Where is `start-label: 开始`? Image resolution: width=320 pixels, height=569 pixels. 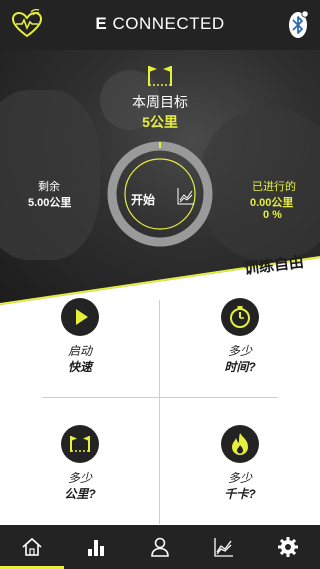 start-label: 开始 is located at coordinates (143, 200).